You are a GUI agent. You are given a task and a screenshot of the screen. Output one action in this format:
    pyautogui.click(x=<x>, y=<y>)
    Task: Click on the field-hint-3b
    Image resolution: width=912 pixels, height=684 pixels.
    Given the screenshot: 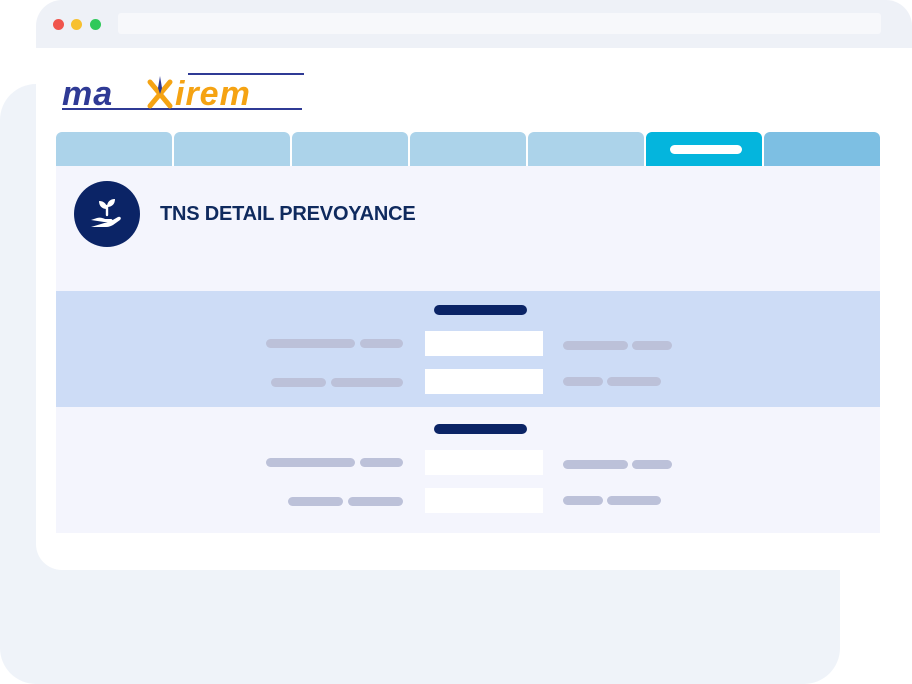 What is the action you would take?
    pyautogui.click(x=652, y=464)
    